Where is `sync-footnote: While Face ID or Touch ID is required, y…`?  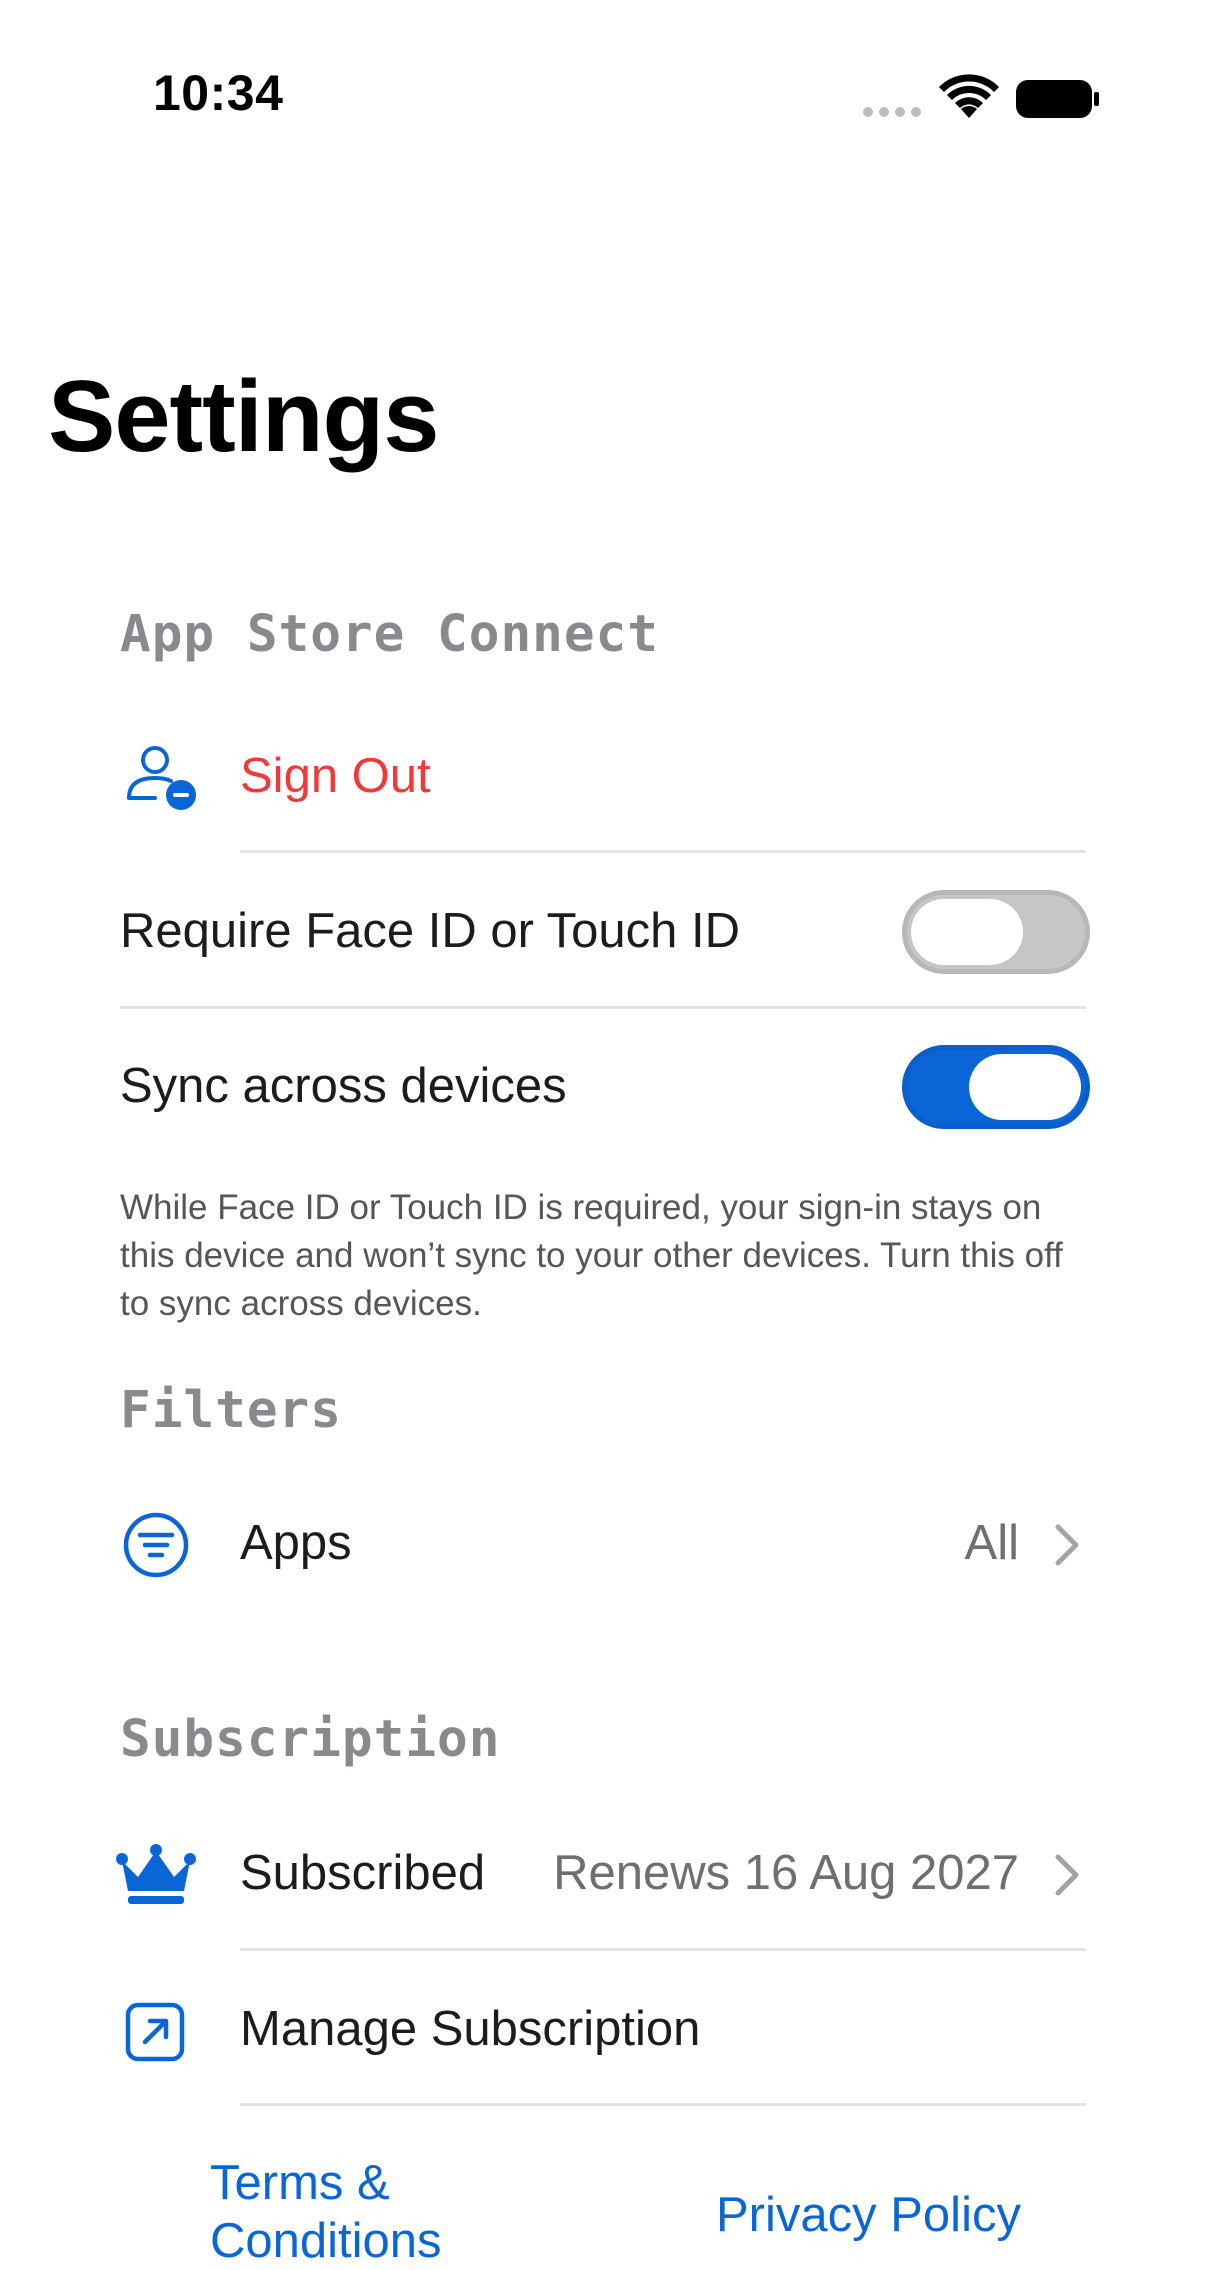
sync-footnote: While Face ID or Touch ID is required, y… is located at coordinates (591, 1255).